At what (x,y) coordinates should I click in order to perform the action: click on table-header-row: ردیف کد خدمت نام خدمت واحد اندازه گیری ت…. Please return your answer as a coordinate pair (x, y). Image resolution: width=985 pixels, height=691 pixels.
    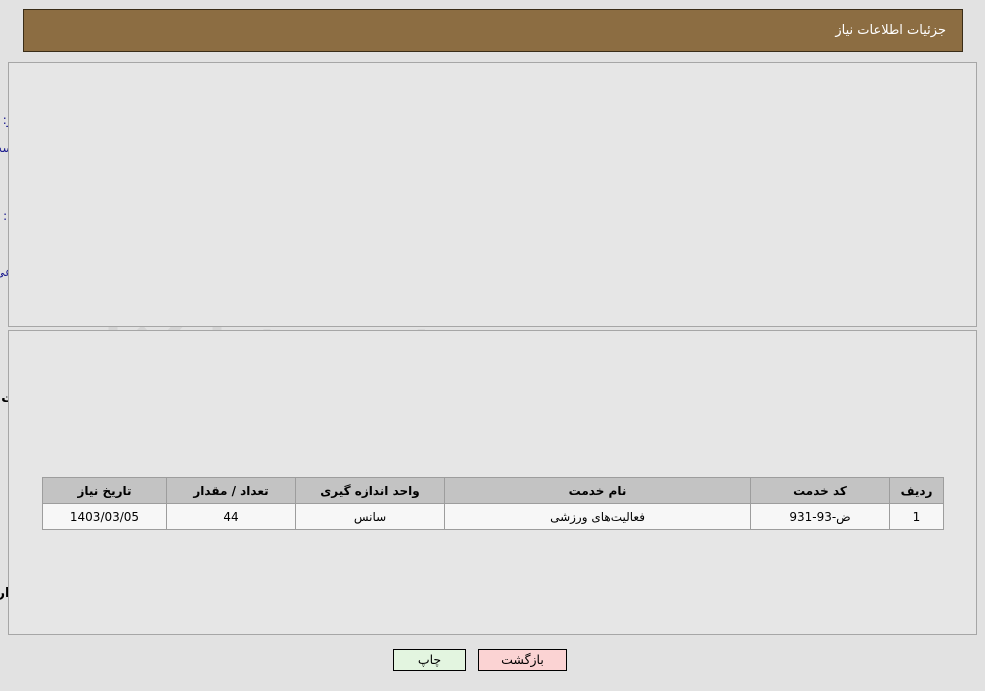
    Looking at the image, I should click on (493, 490).